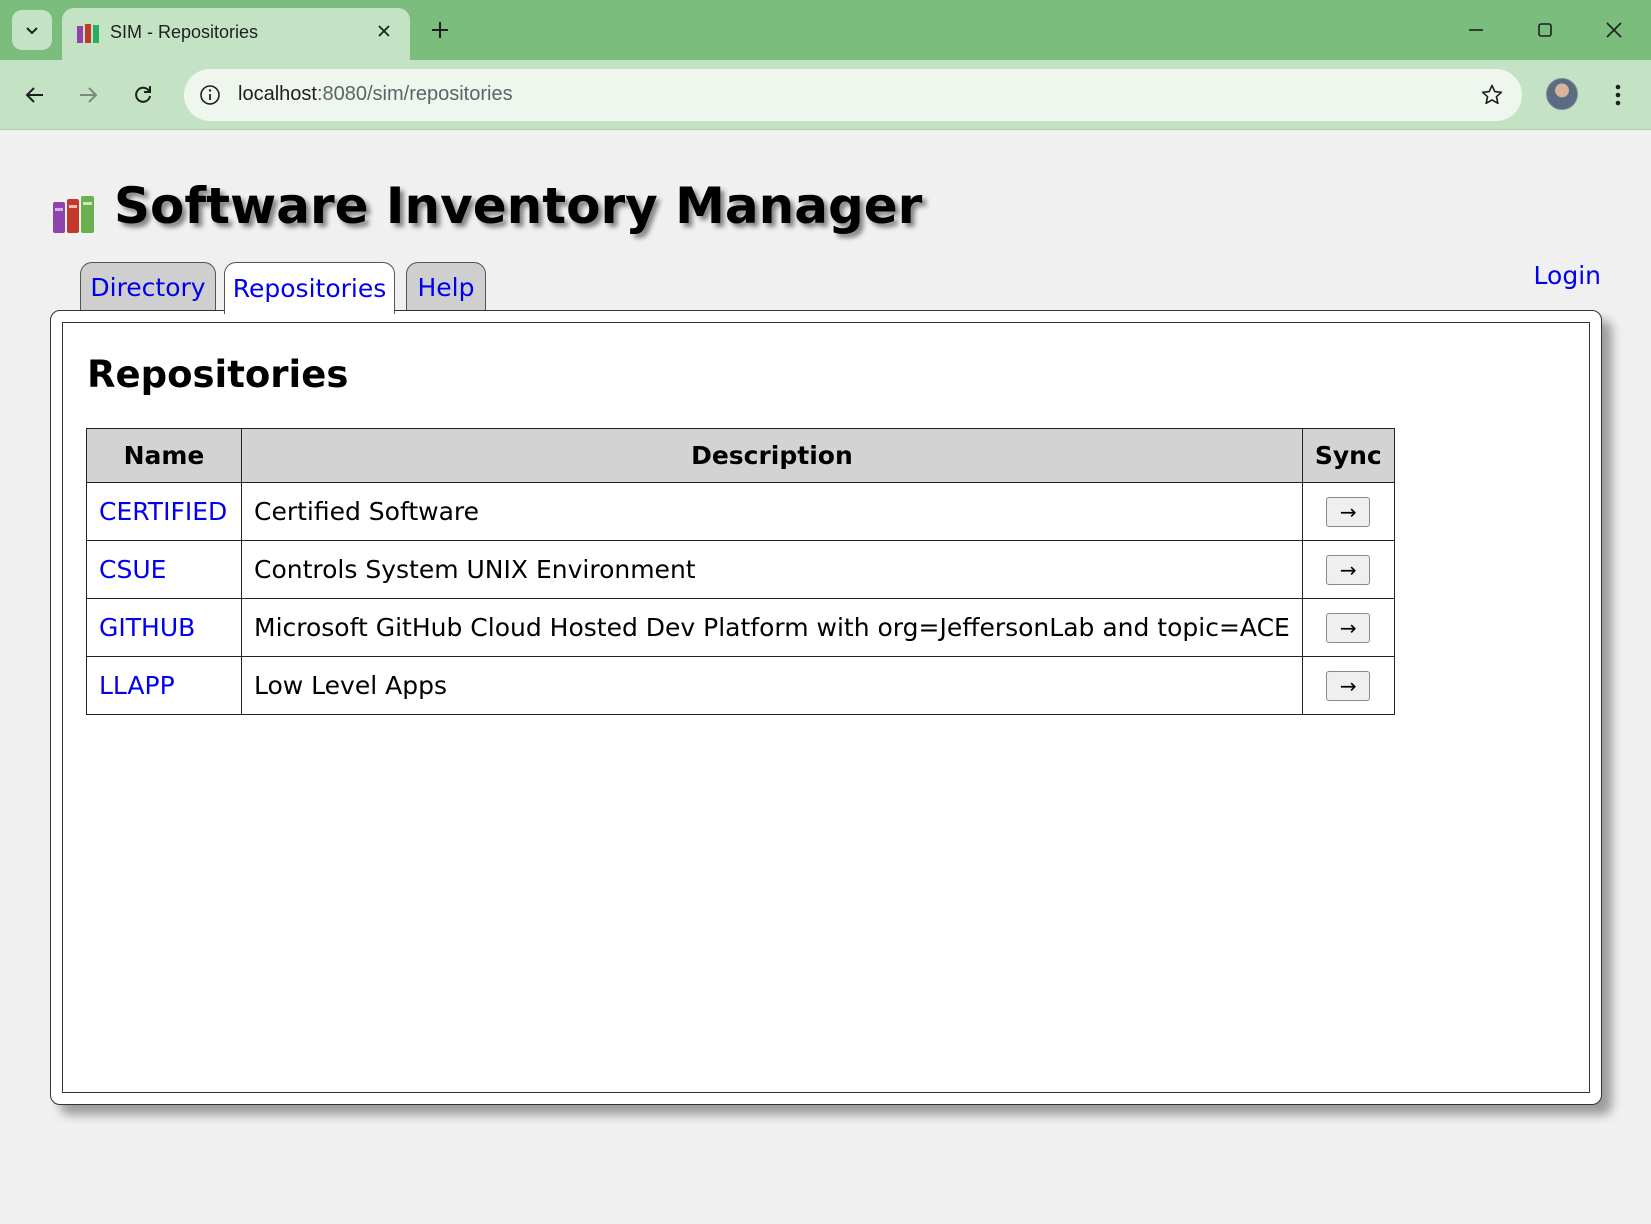 The height and width of the screenshot is (1224, 1651). I want to click on browser-toolbar: localhost:8080/sim/repositories, so click(825, 95).